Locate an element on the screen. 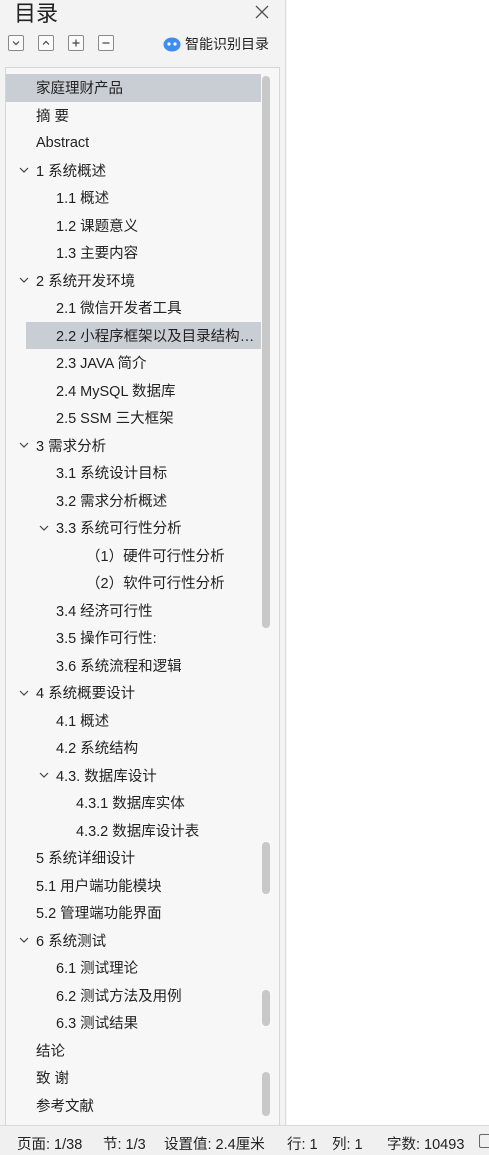 This screenshot has width=489, height=1155. toc-item-label: 1.3 主要内容 is located at coordinates (97, 254).